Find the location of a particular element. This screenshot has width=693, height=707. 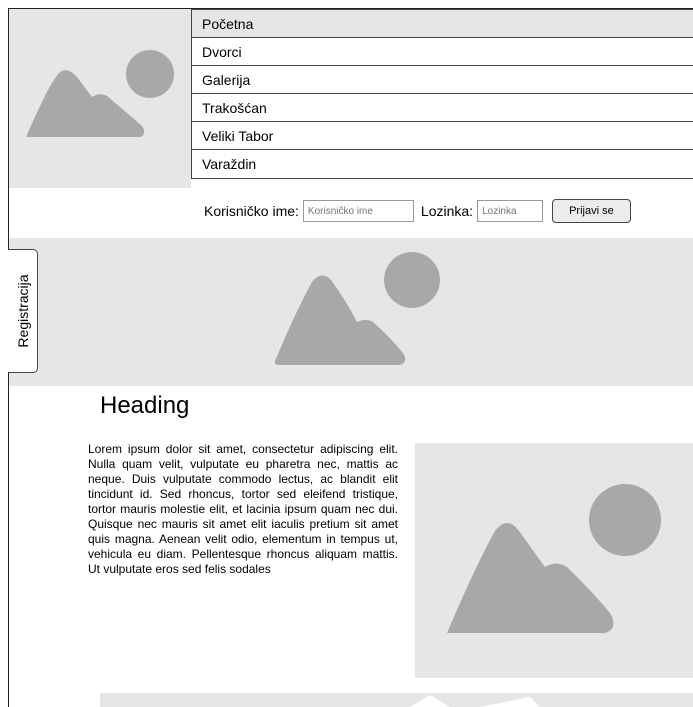

nav-item-pocetna: Početna is located at coordinates (442, 23).